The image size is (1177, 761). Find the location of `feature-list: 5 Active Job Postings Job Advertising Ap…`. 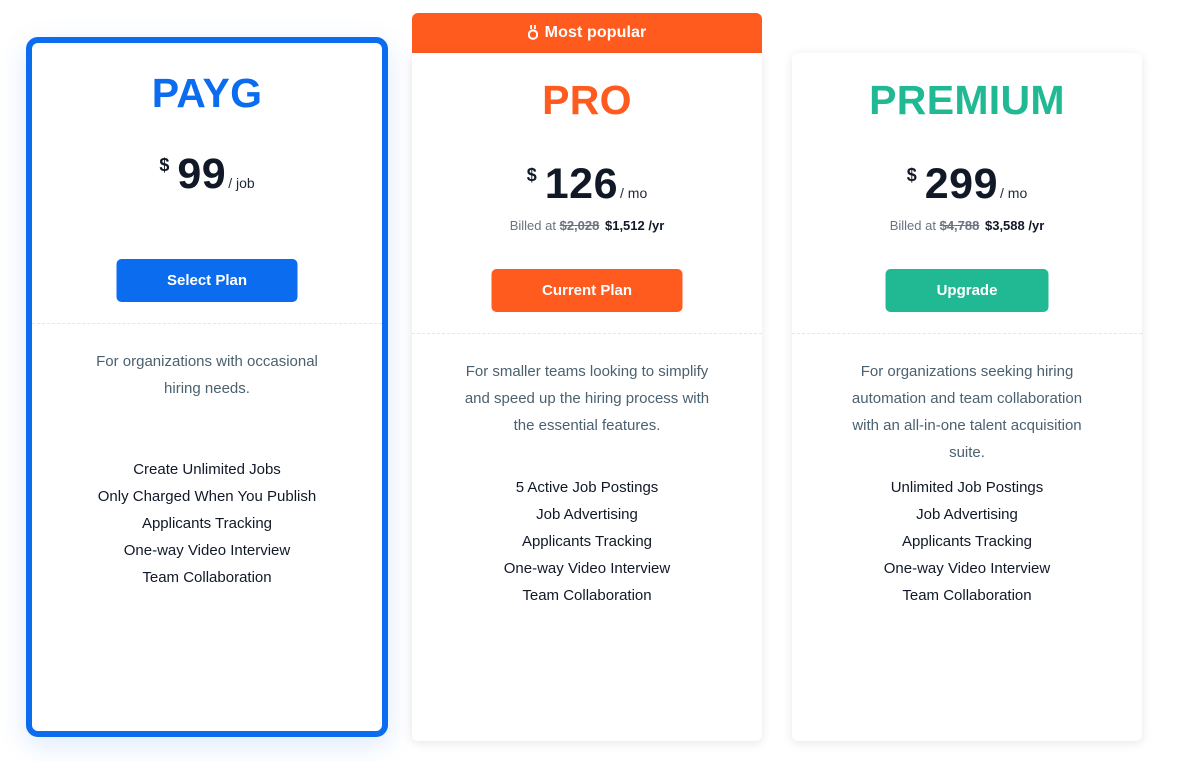

feature-list: 5 Active Job Postings Job Advertising Ap… is located at coordinates (587, 541).